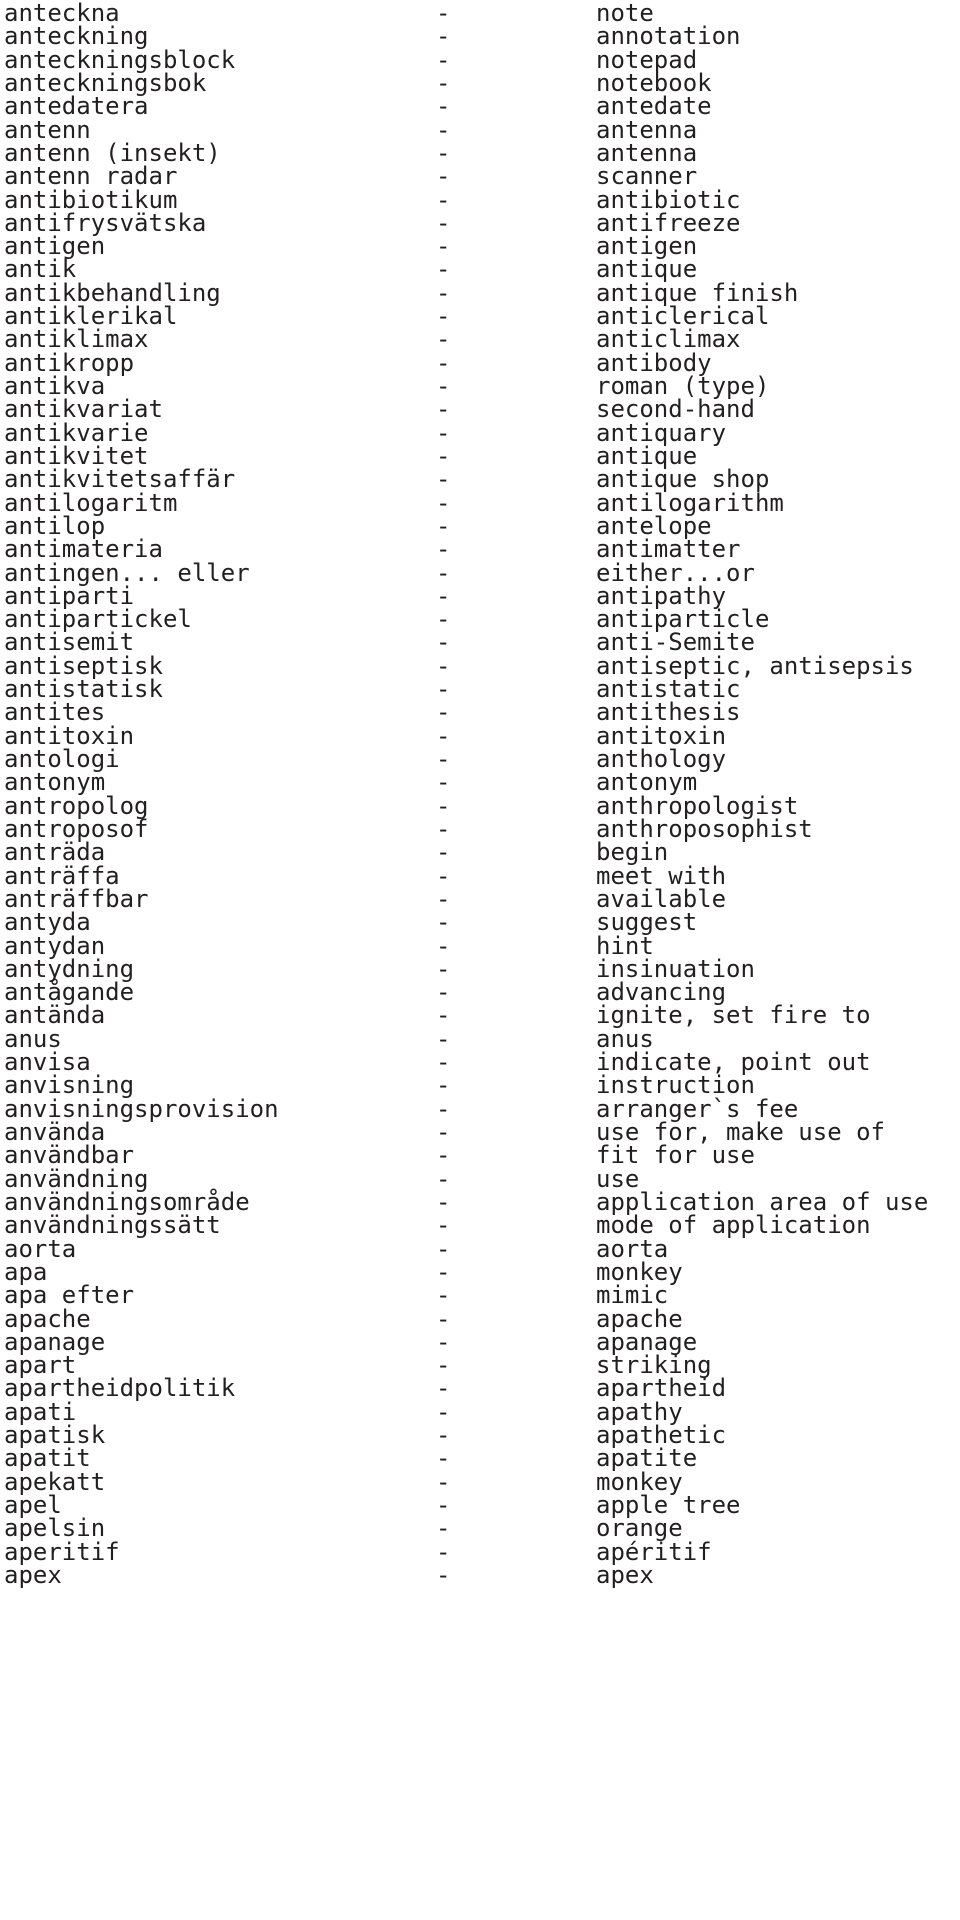 This screenshot has height=1920, width=960. I want to click on dictionary-entry: aorta - aorta, so click(480, 1248).